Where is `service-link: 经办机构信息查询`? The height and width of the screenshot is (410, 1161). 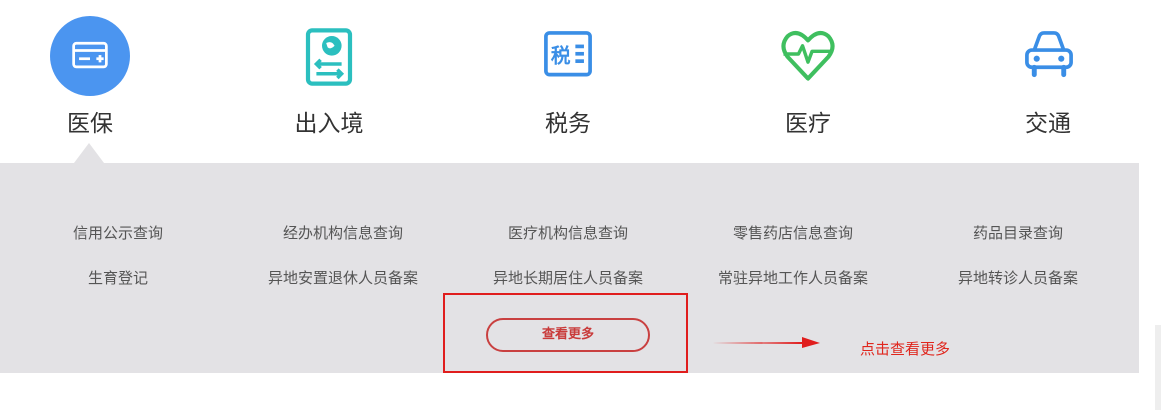
service-link: 经办机构信息查询 is located at coordinates (343, 232).